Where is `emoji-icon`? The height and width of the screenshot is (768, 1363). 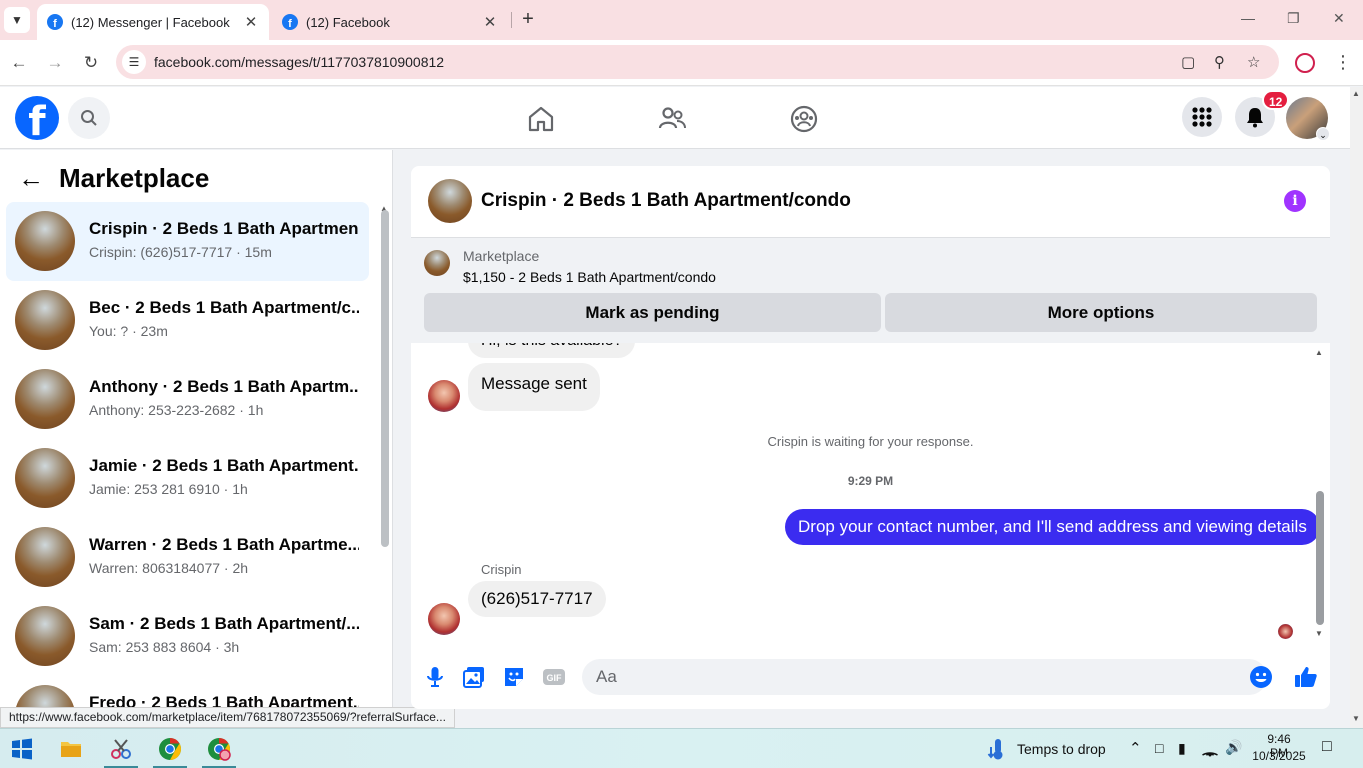
emoji-icon is located at coordinates (1261, 677).